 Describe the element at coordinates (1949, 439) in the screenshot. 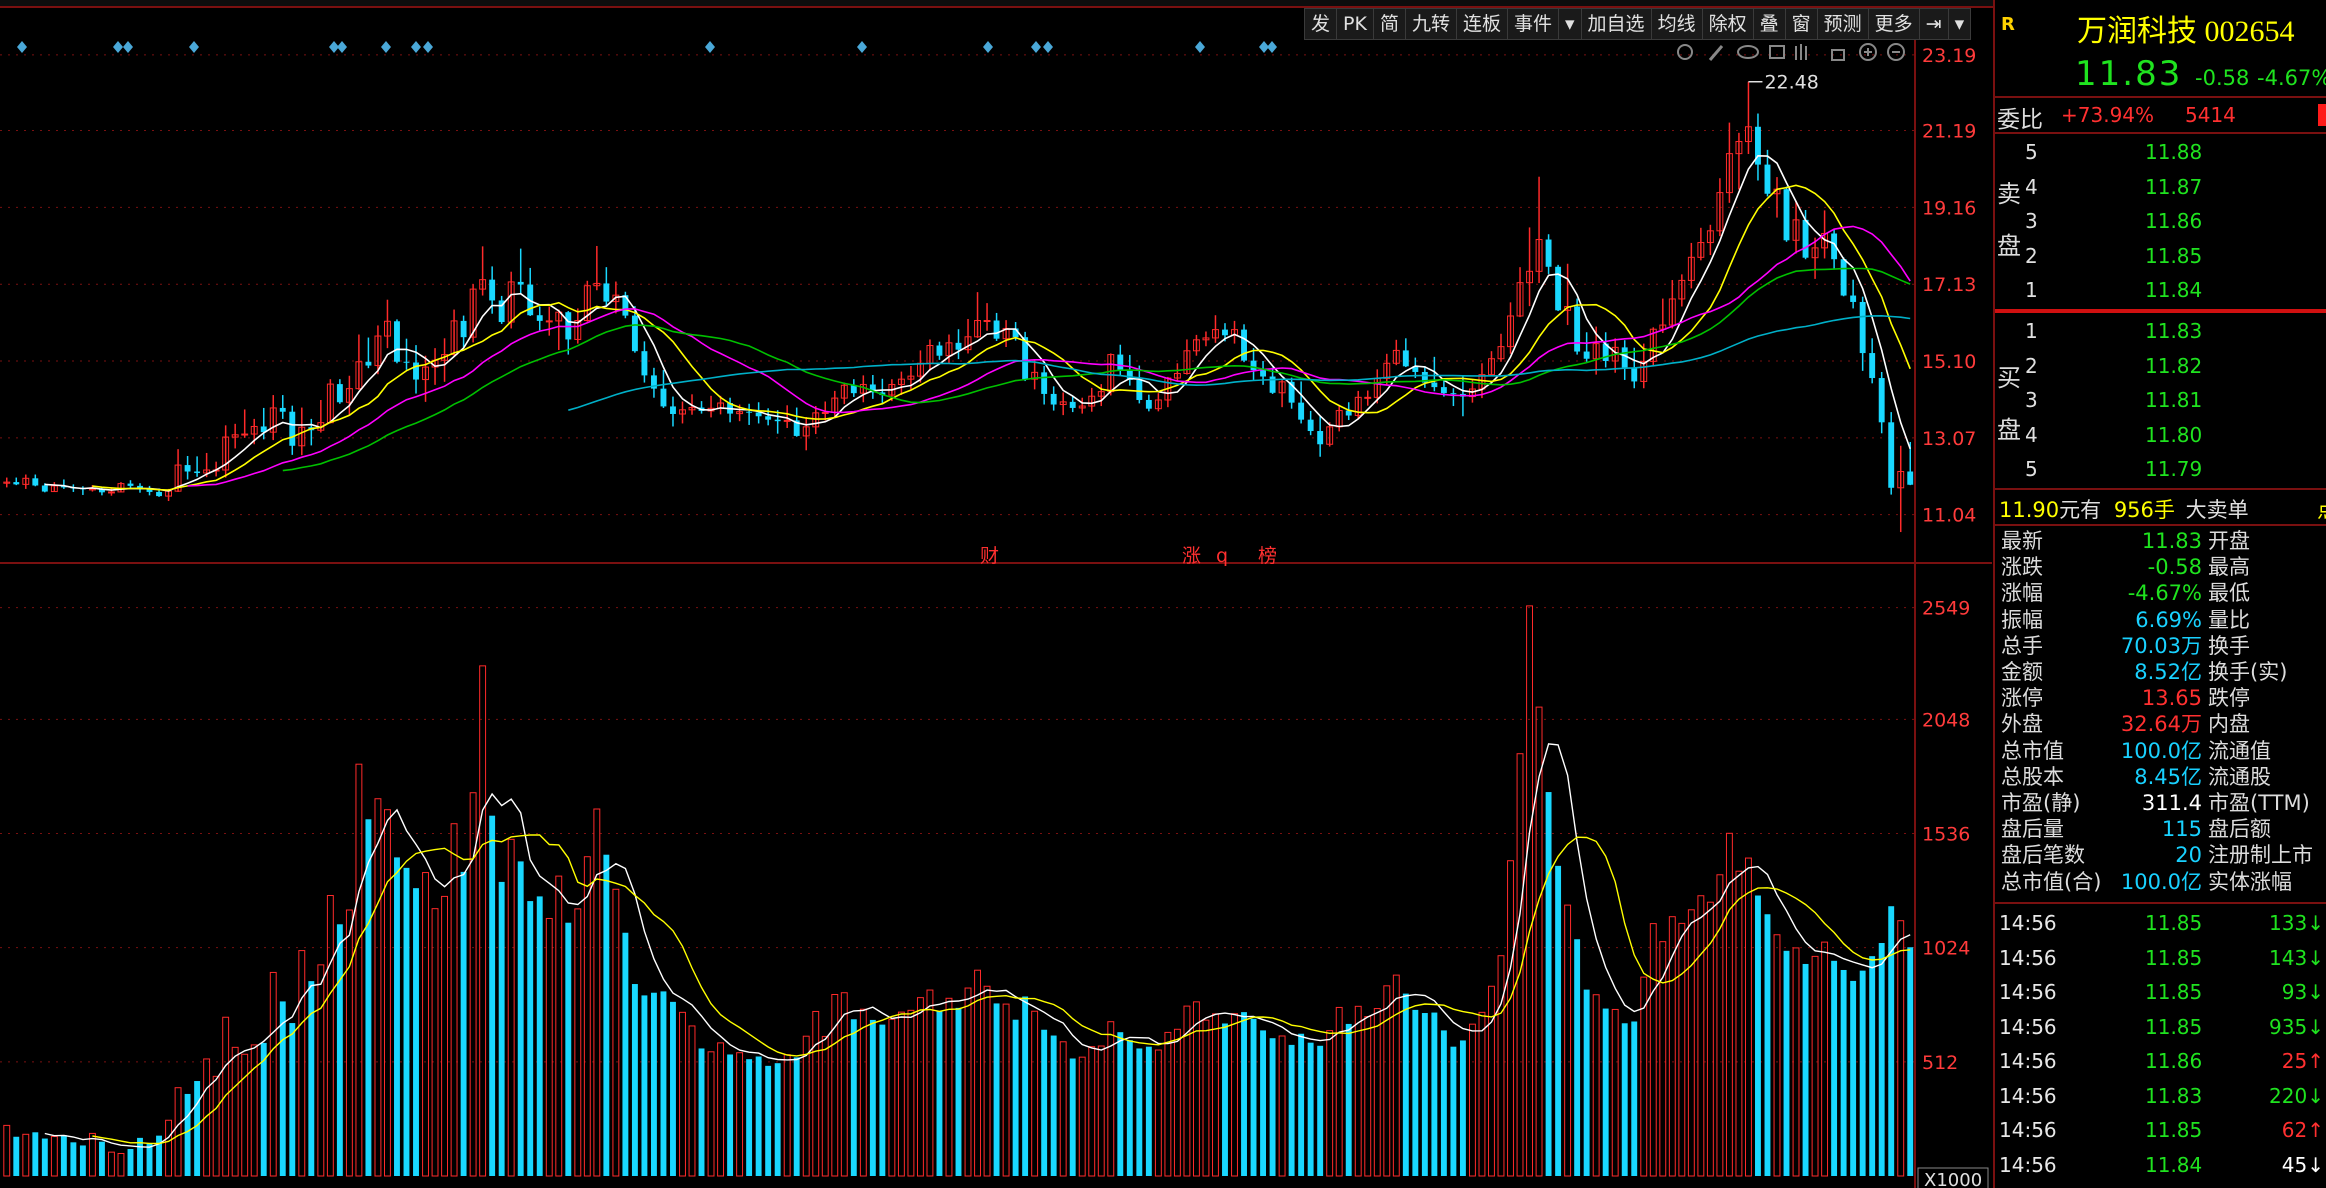

I see `price-tick-label: 13.07` at that location.